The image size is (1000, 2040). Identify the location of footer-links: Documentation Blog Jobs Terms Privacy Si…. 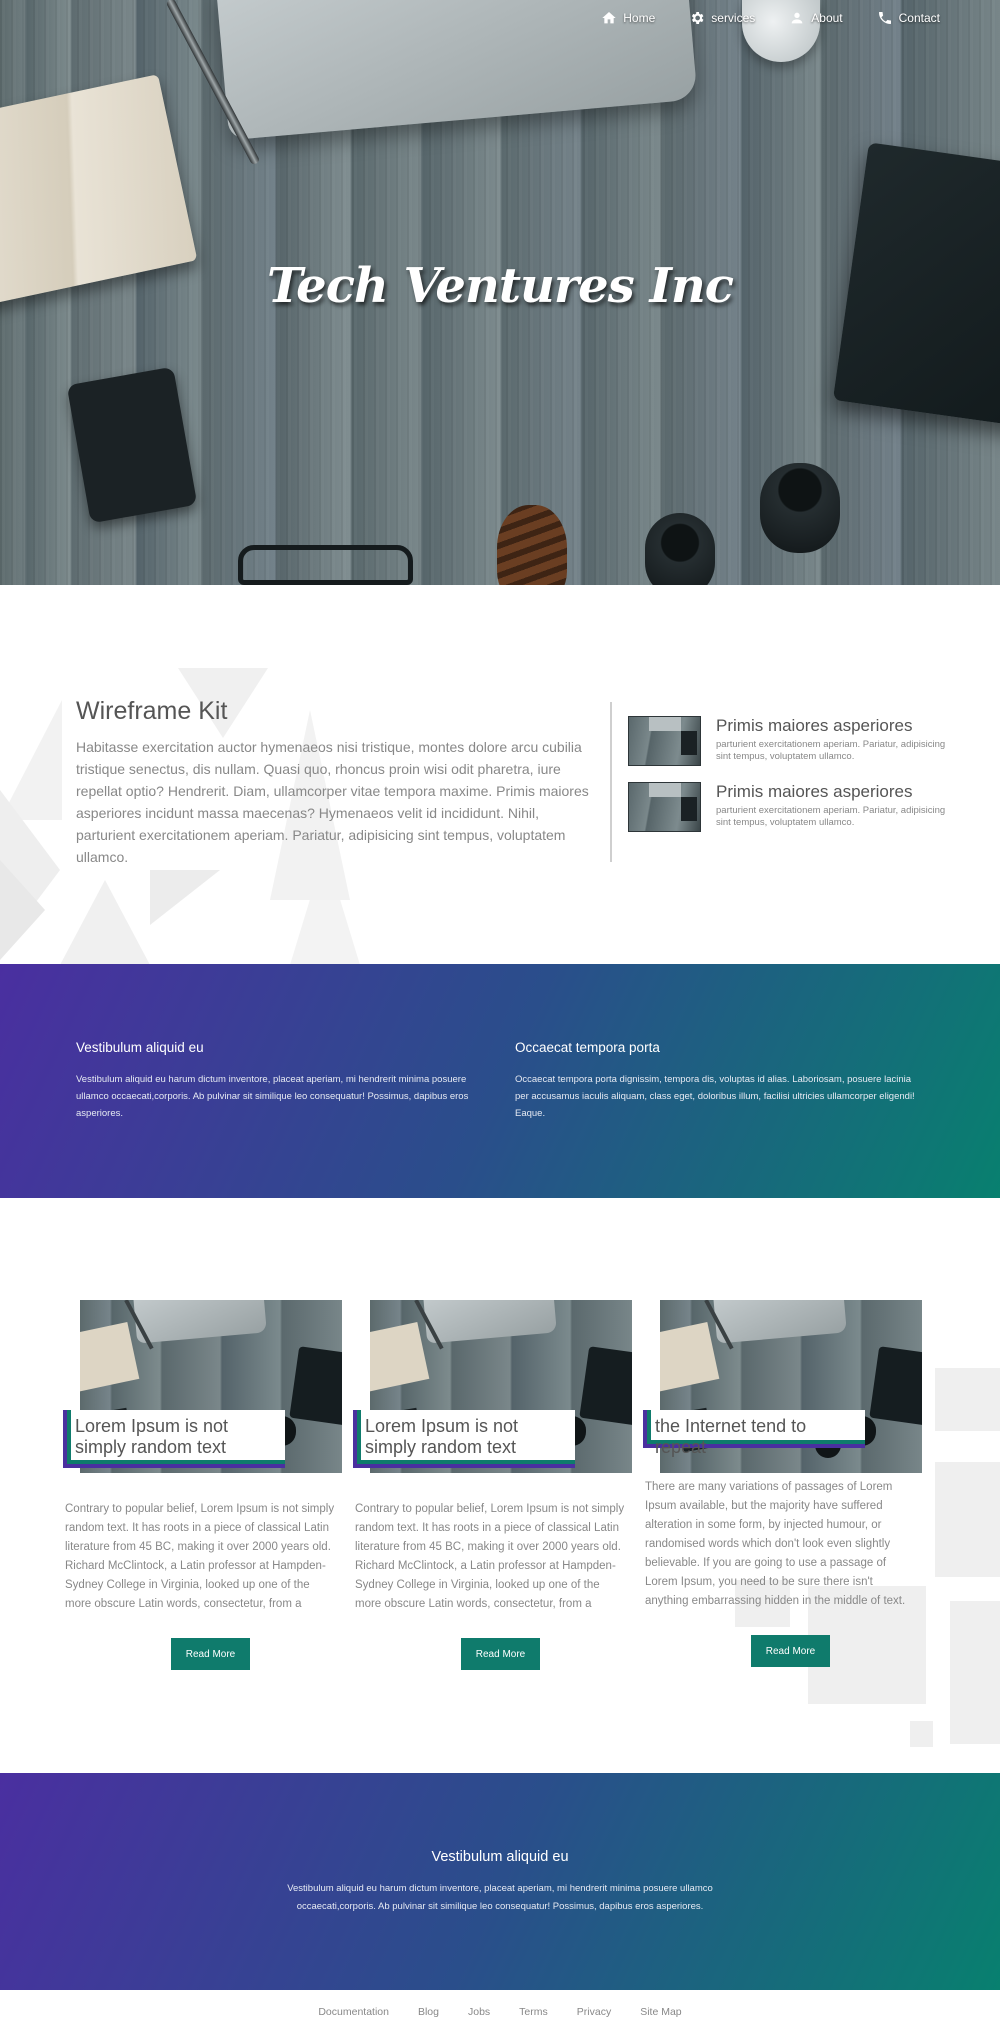
(500, 2012).